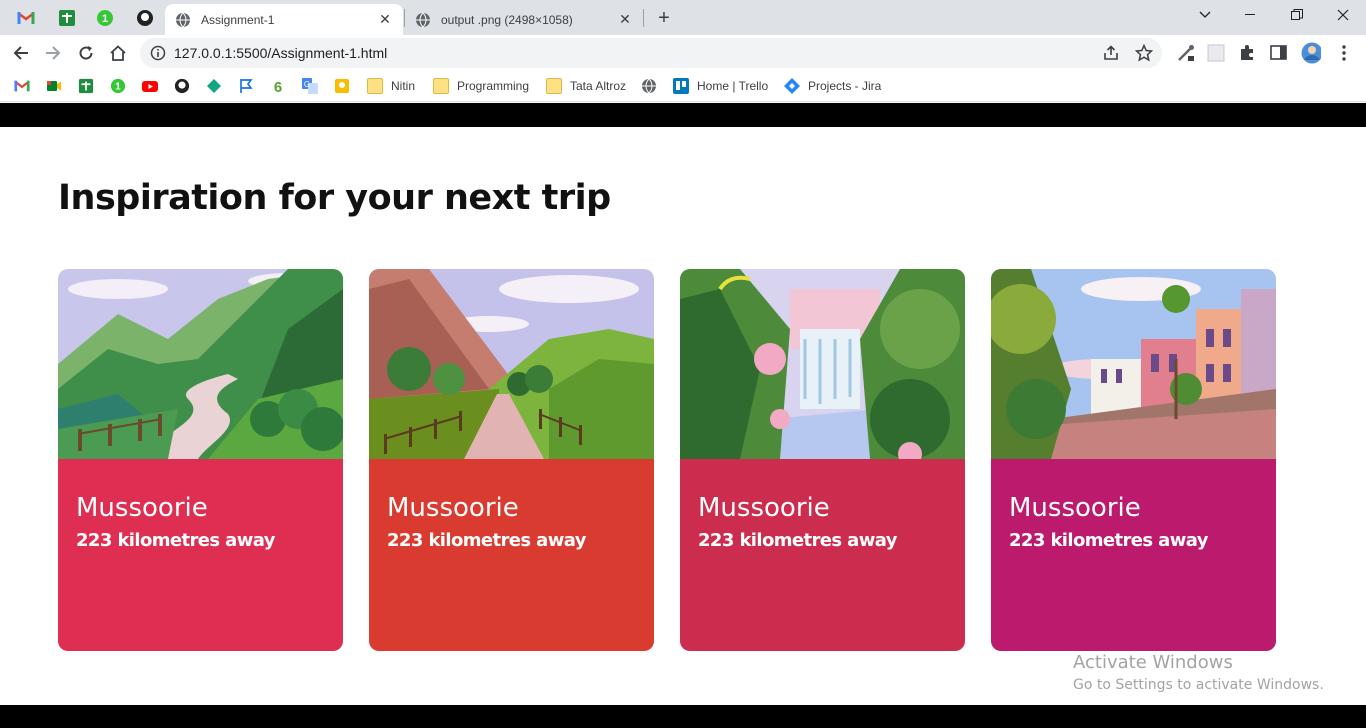 This screenshot has height=728, width=1366. Describe the element at coordinates (284, 19) in the screenshot. I see `tab-assignment: Assignment-1 ✕` at that location.